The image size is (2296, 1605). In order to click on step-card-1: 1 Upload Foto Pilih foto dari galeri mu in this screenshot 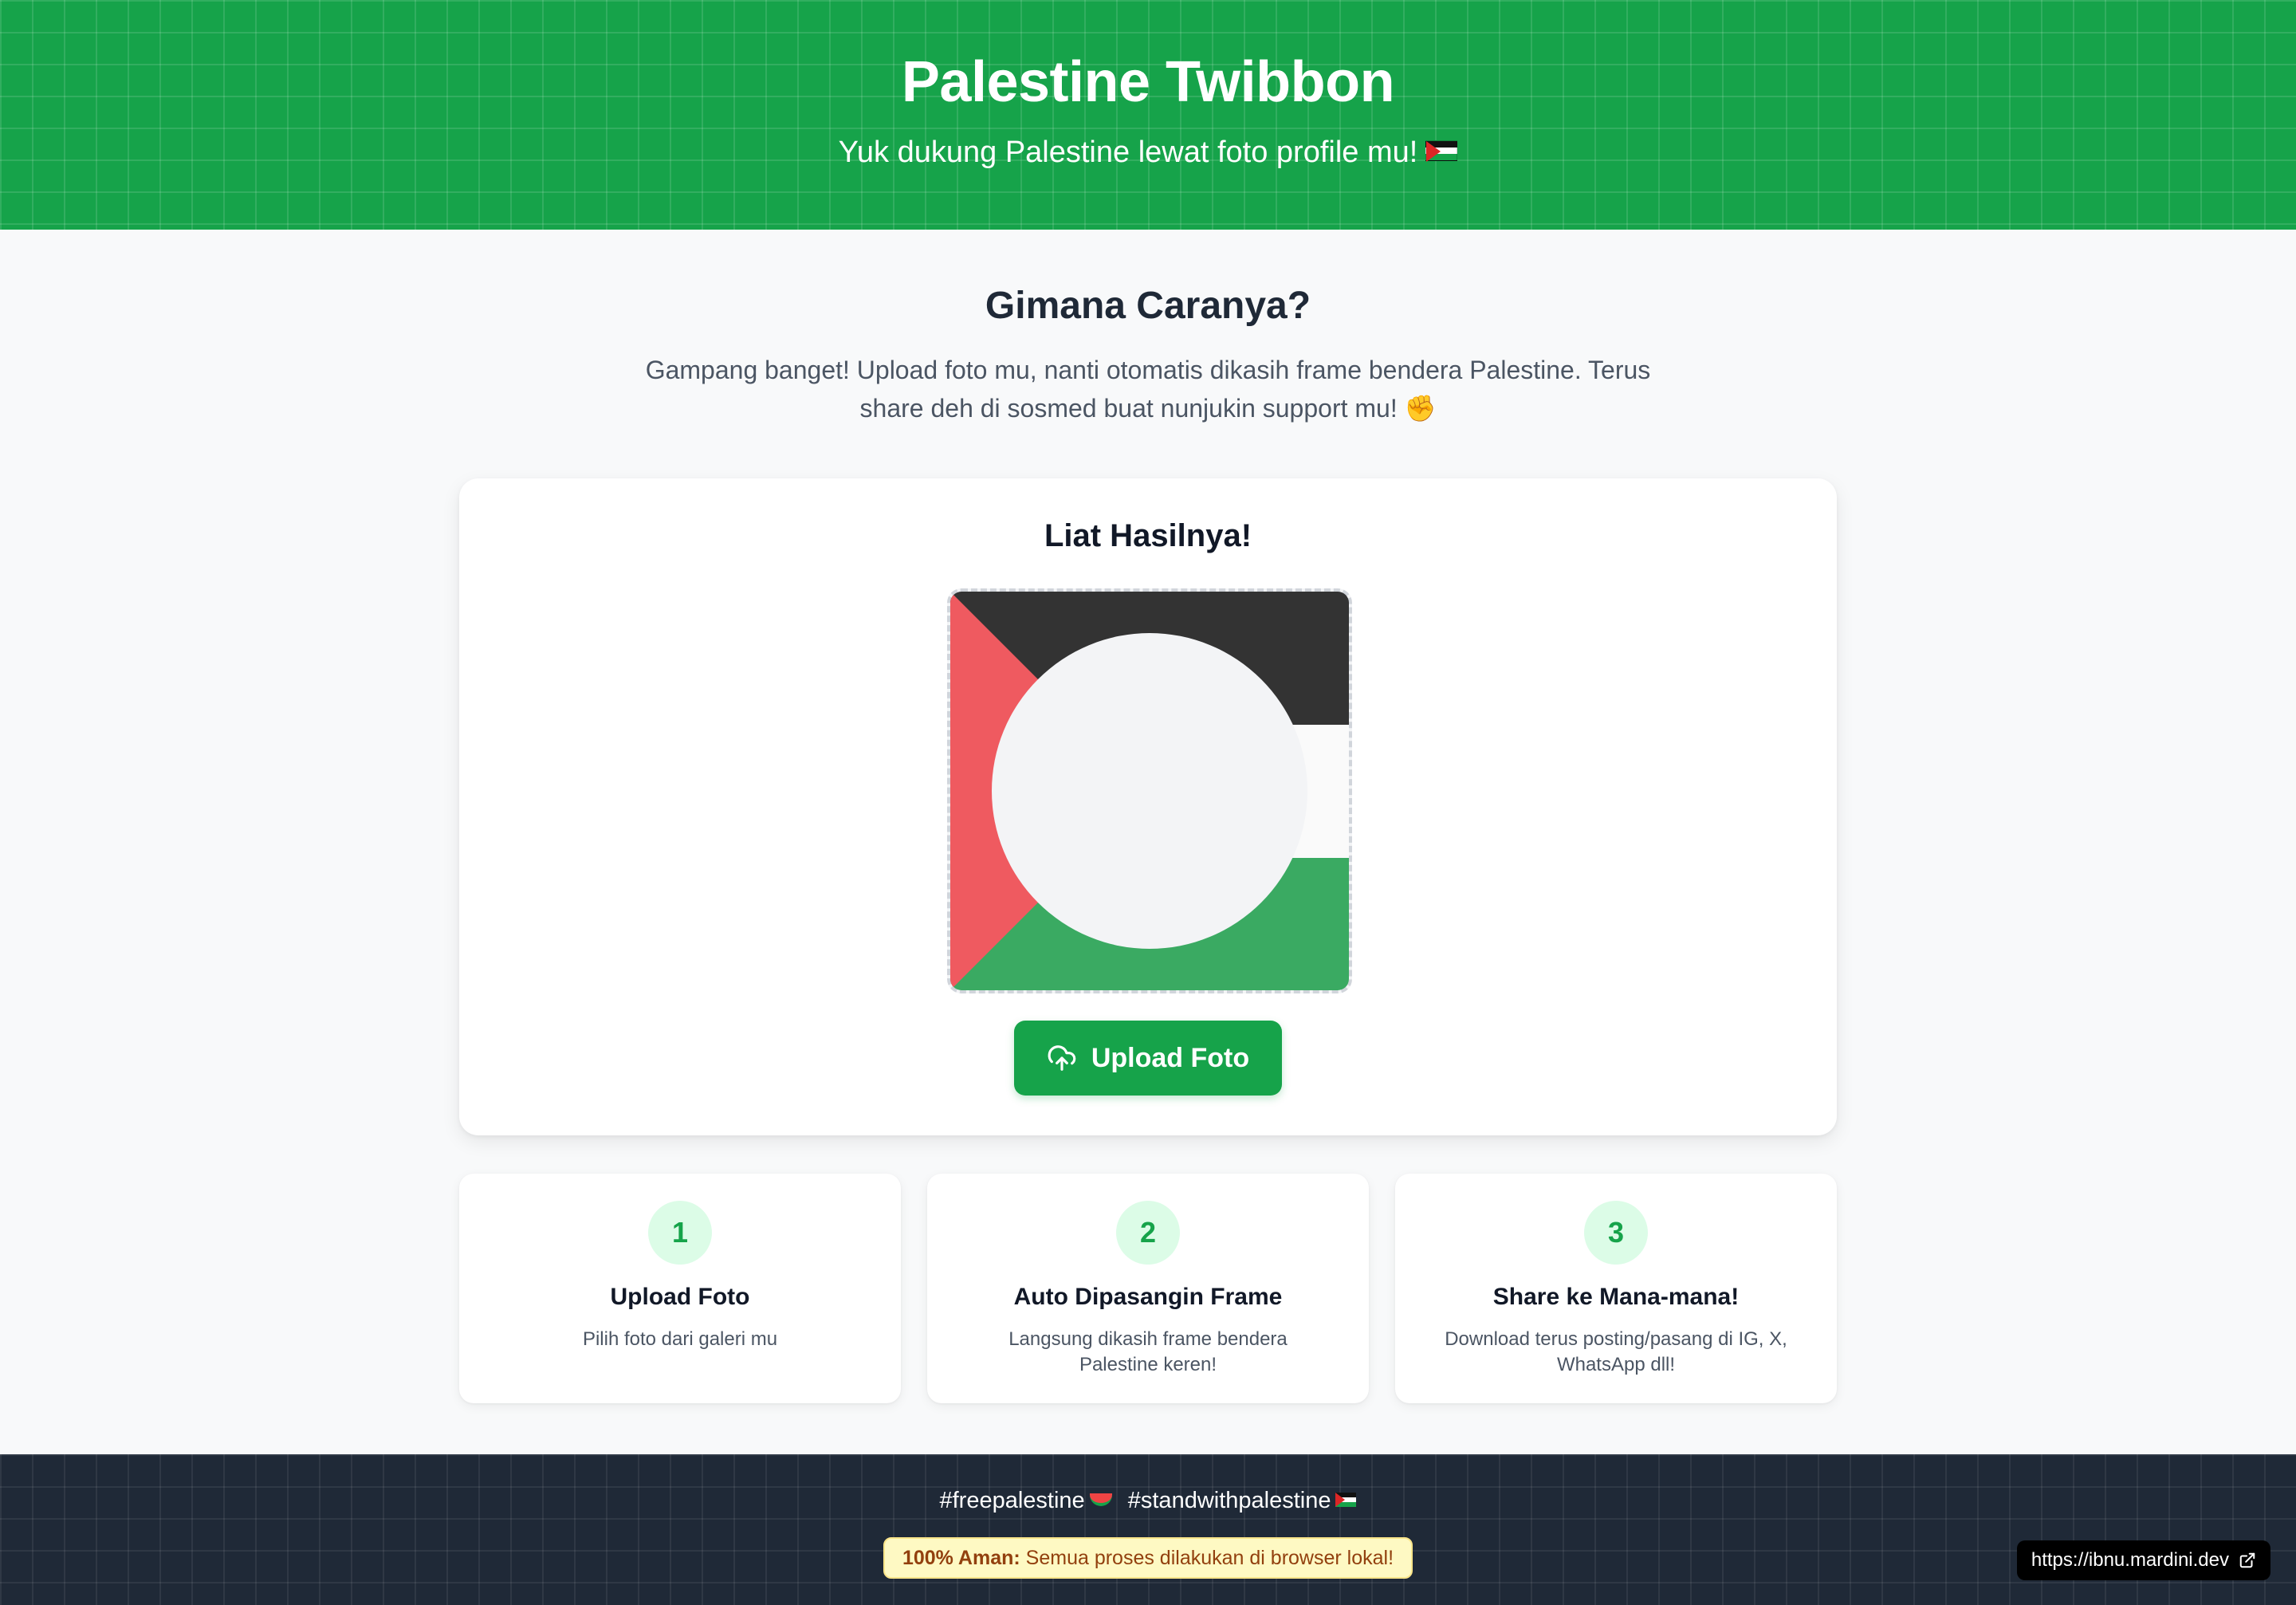, I will do `click(680, 1288)`.